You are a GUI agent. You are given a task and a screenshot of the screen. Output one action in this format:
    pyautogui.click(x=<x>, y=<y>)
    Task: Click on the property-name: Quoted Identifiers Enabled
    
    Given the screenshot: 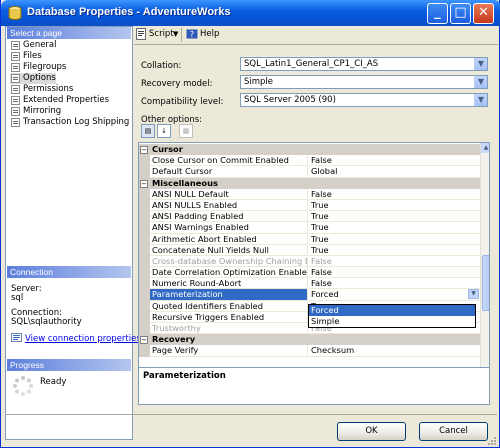 What is the action you would take?
    pyautogui.click(x=229, y=306)
    